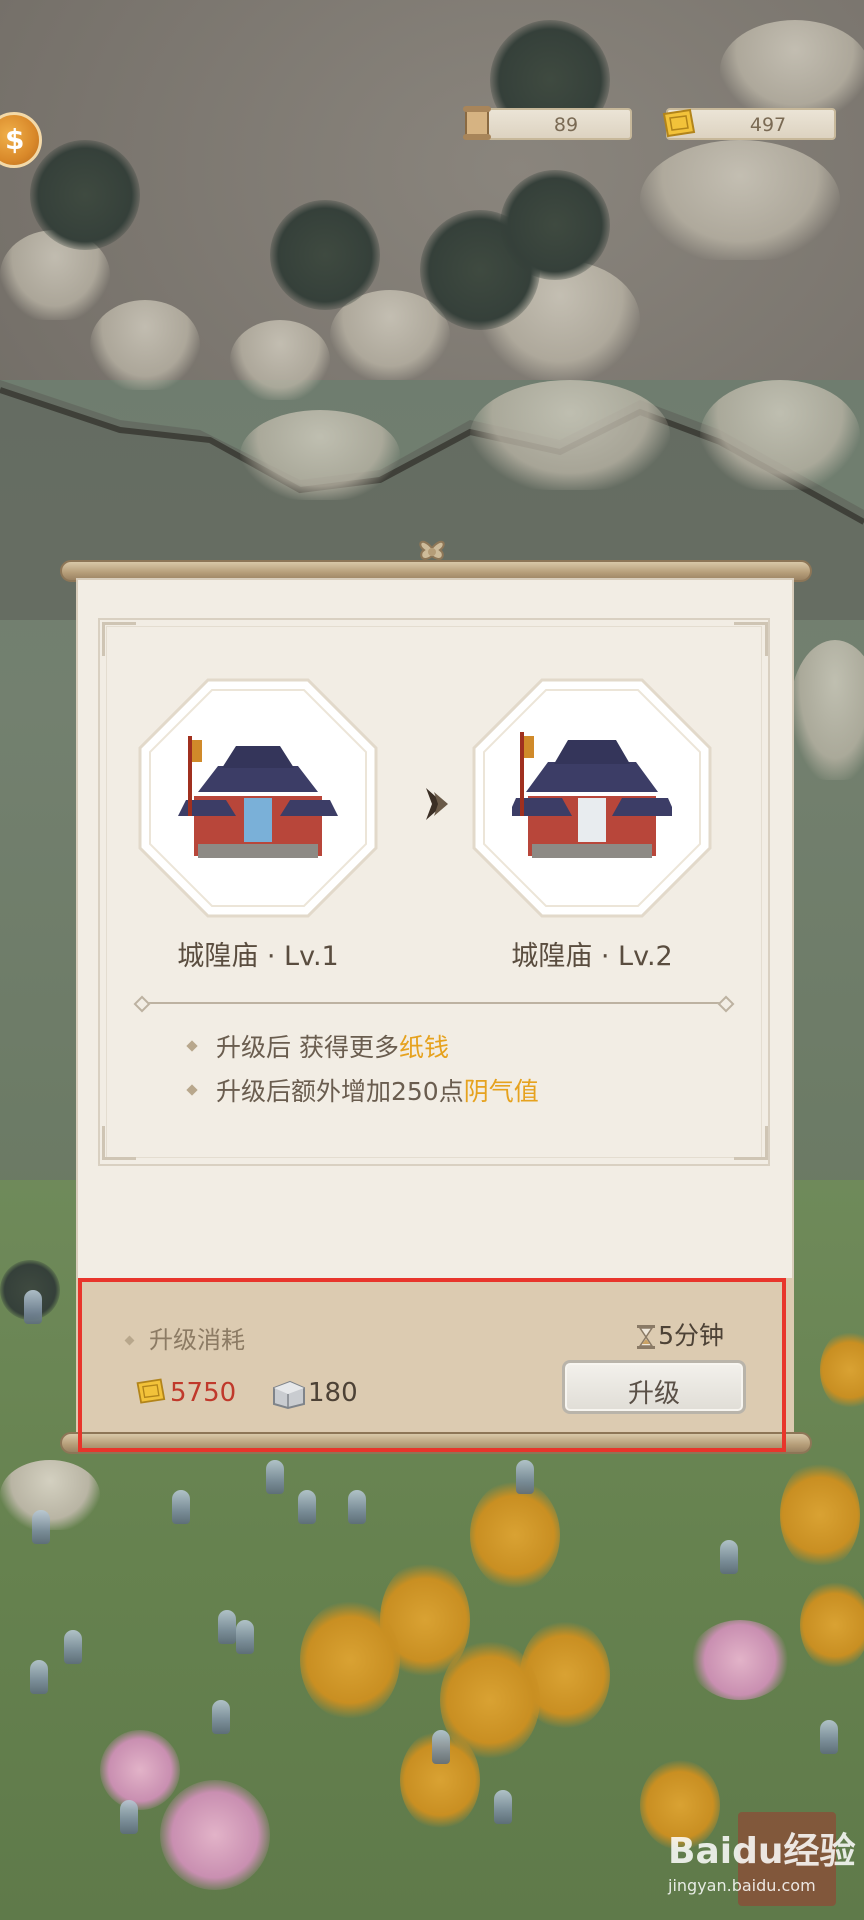  Describe the element at coordinates (566, 125) in the screenshot. I see `scroll-count: 89` at that location.